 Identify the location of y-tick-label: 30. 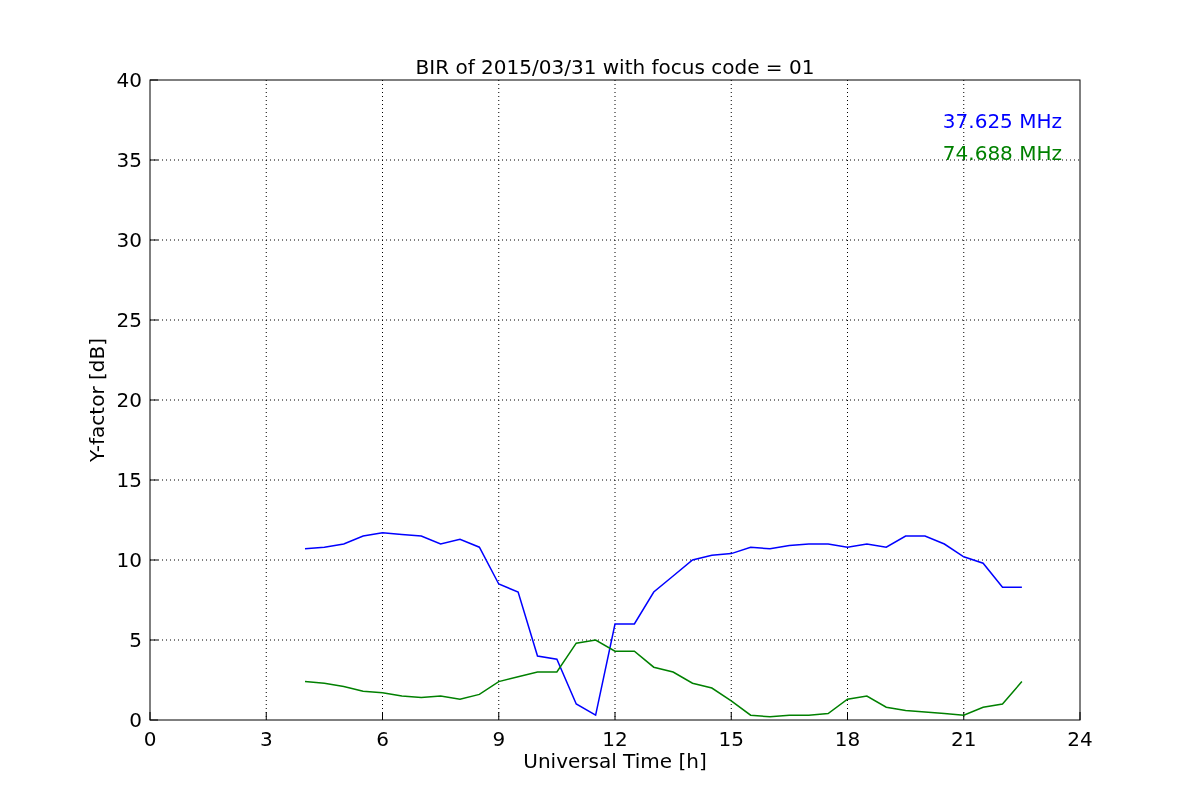
(129, 240).